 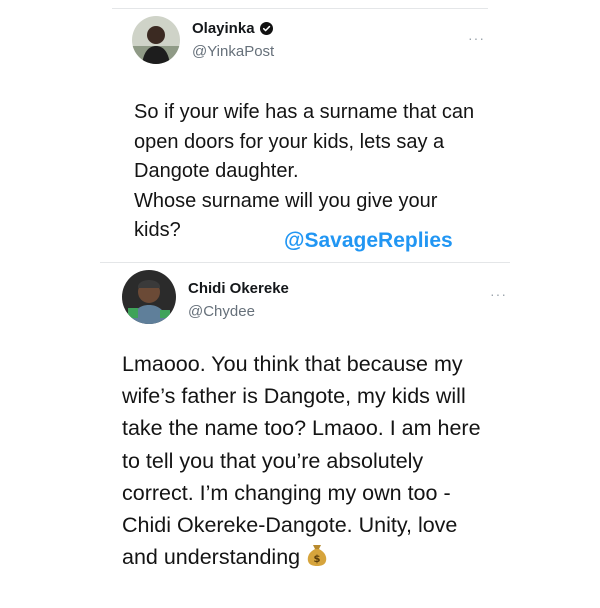 What do you see at coordinates (294, 396) in the screenshot?
I see `tweet-line: wife’s father is Dangote, my kids will` at bounding box center [294, 396].